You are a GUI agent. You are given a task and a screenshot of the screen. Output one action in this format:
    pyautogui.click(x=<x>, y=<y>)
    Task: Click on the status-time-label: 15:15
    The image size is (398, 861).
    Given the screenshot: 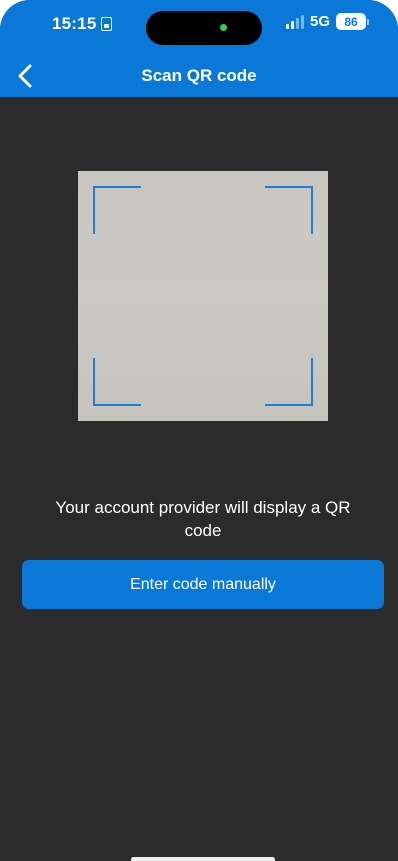 What is the action you would take?
    pyautogui.click(x=74, y=23)
    